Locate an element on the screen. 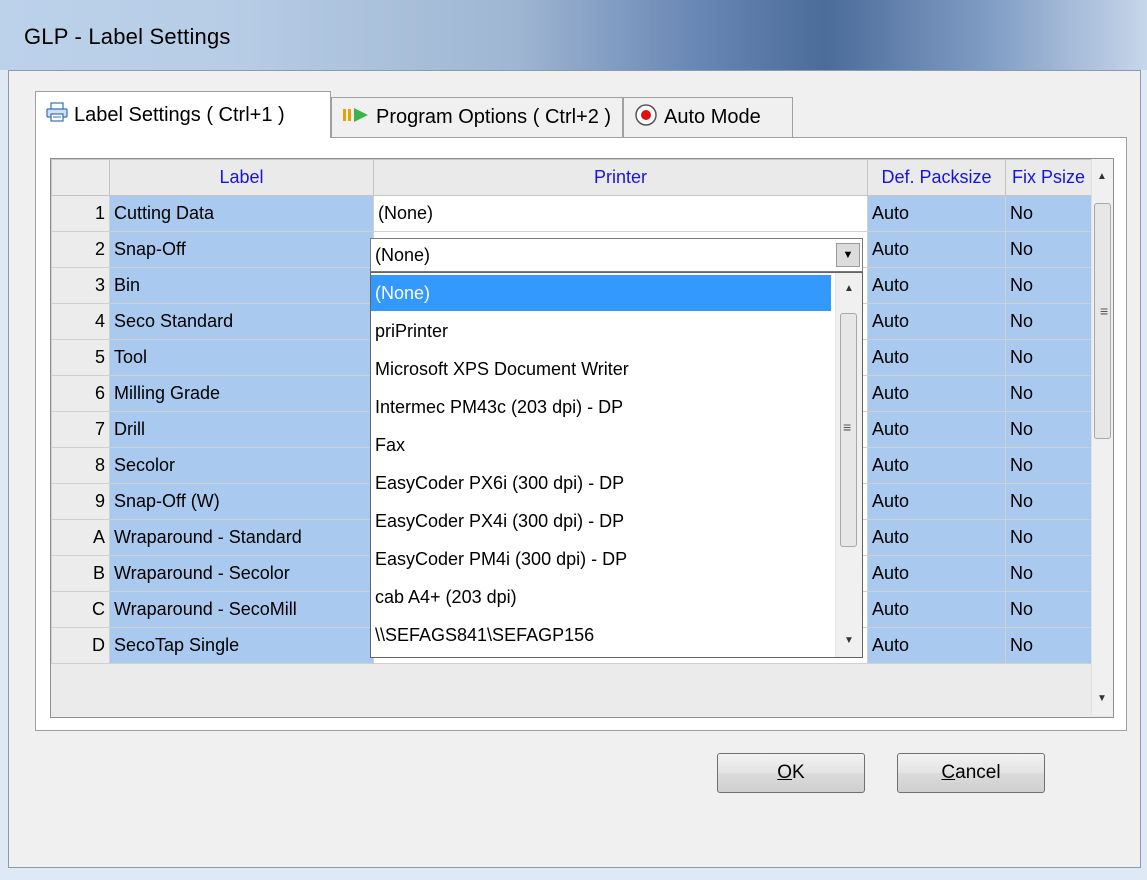  tab-label-settings: Label Settings ( Ctrl+1 ) is located at coordinates (183, 114).